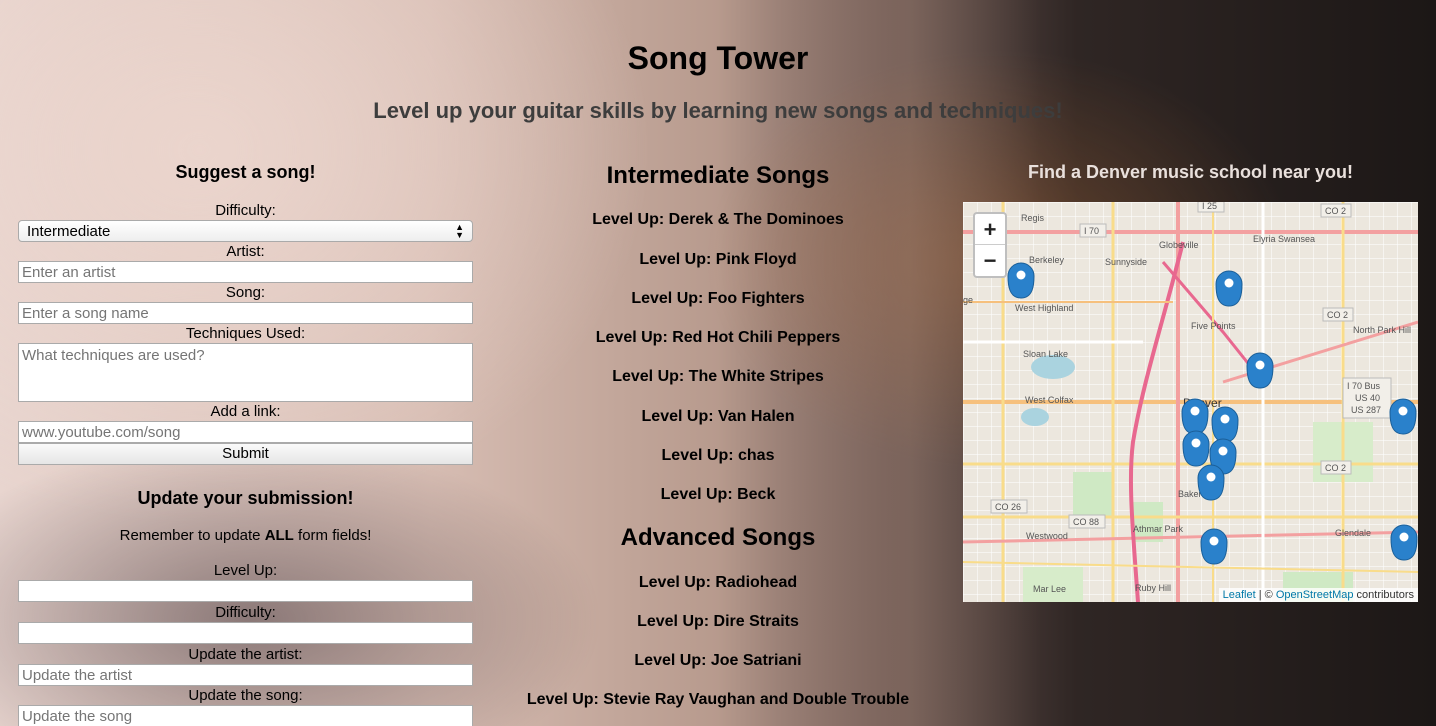 The width and height of the screenshot is (1436, 726). Describe the element at coordinates (1044, 308) in the screenshot. I see `map-label: West Highland` at that location.